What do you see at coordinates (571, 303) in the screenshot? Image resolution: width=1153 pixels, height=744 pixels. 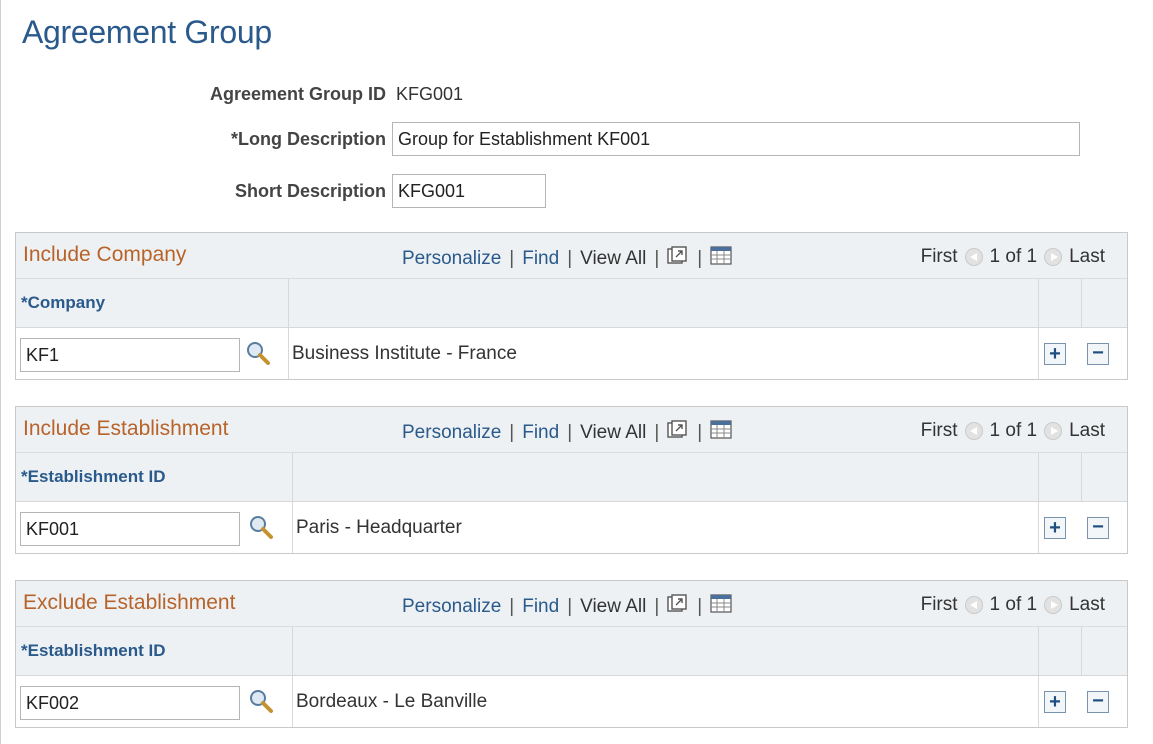 I see `column-header-row: *Company` at bounding box center [571, 303].